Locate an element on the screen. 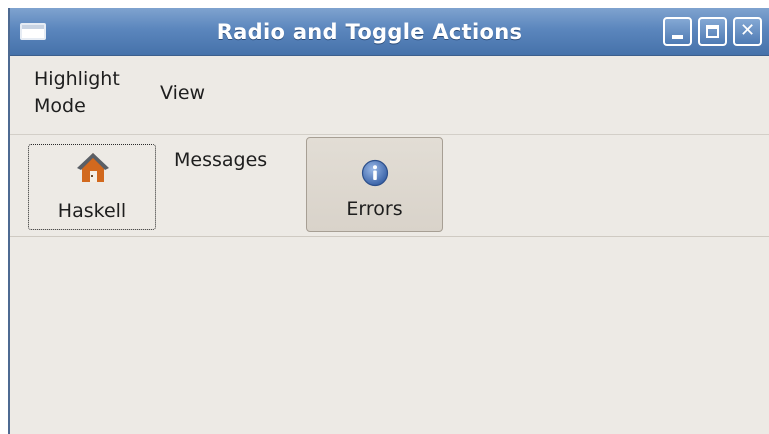 Image resolution: width=769 pixels, height=434 pixels. minimize-button is located at coordinates (677, 31).